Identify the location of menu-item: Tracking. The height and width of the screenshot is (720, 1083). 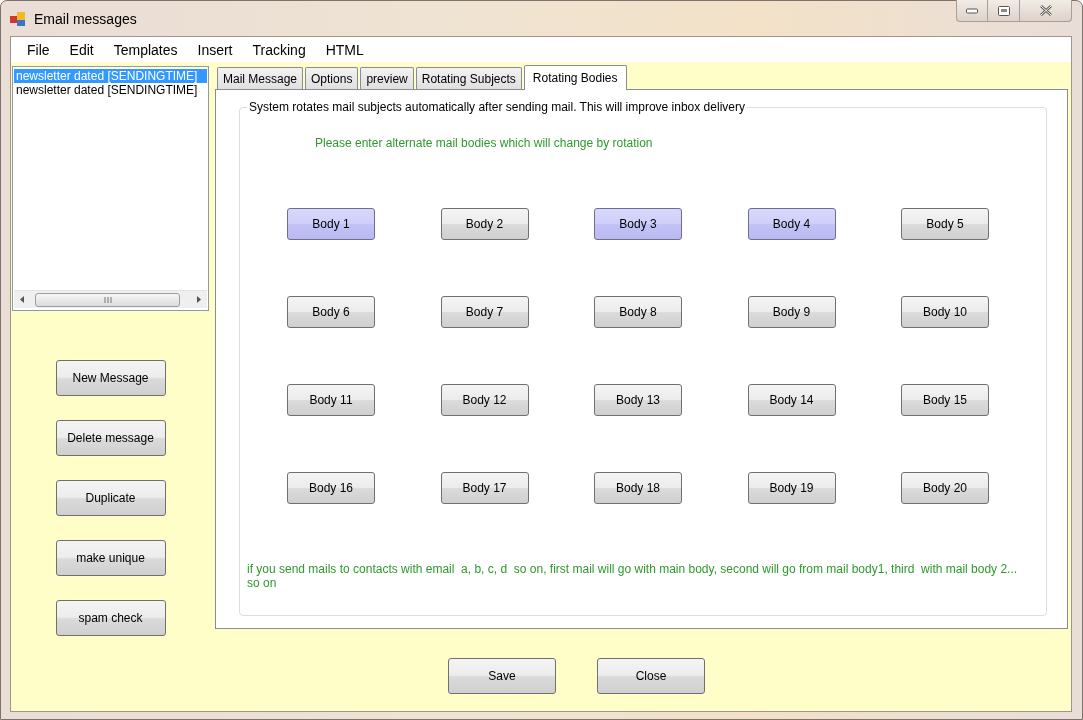
(279, 49).